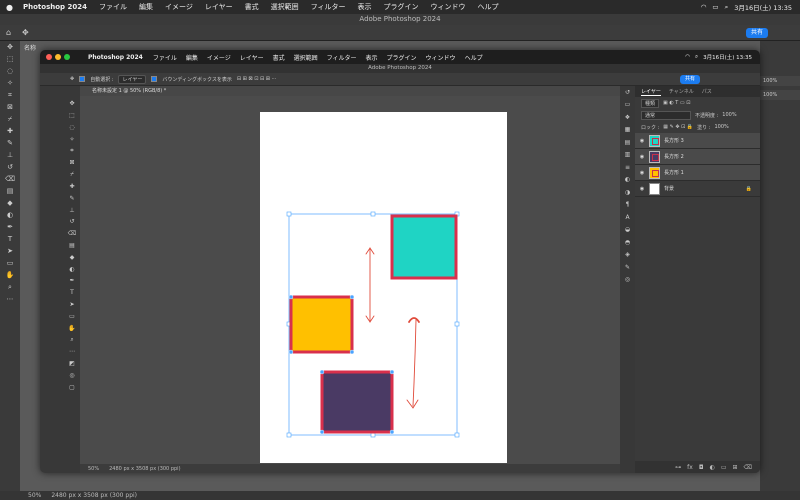 The width and height of the screenshot is (800, 500). I want to click on outer-menu-view: 表示, so click(365, 7).